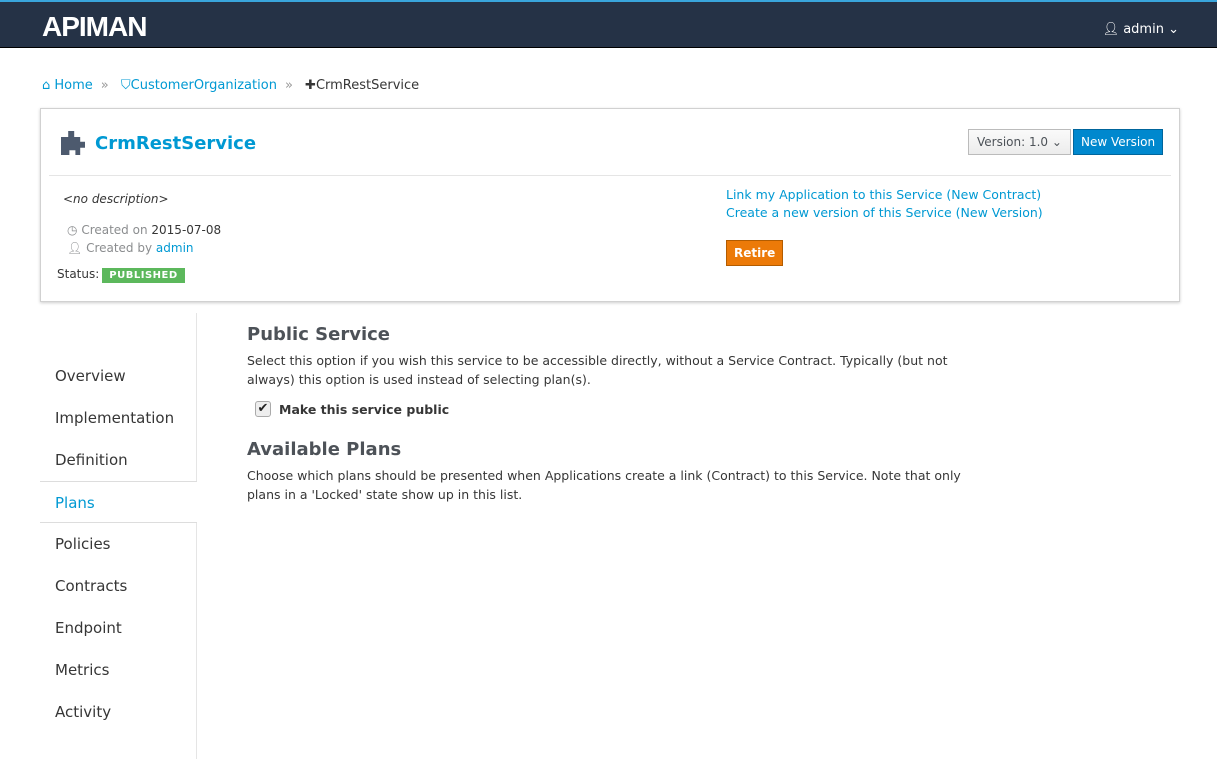 Image resolution: width=1217 pixels, height=760 pixels. Describe the element at coordinates (118, 628) in the screenshot. I see `nav-endpoint: Endpoint` at that location.